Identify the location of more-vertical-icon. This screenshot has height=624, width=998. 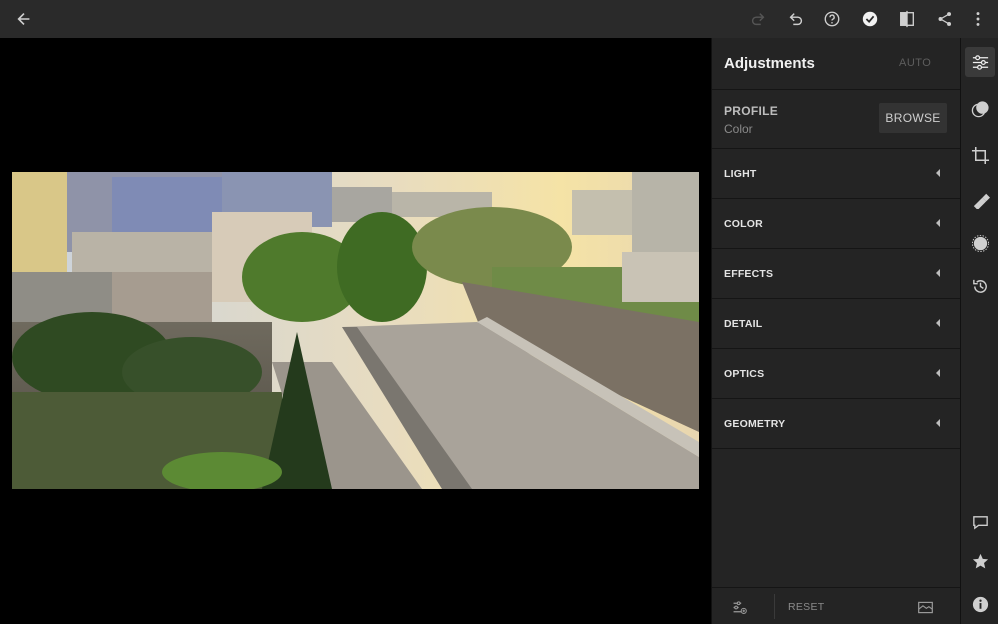
(978, 19).